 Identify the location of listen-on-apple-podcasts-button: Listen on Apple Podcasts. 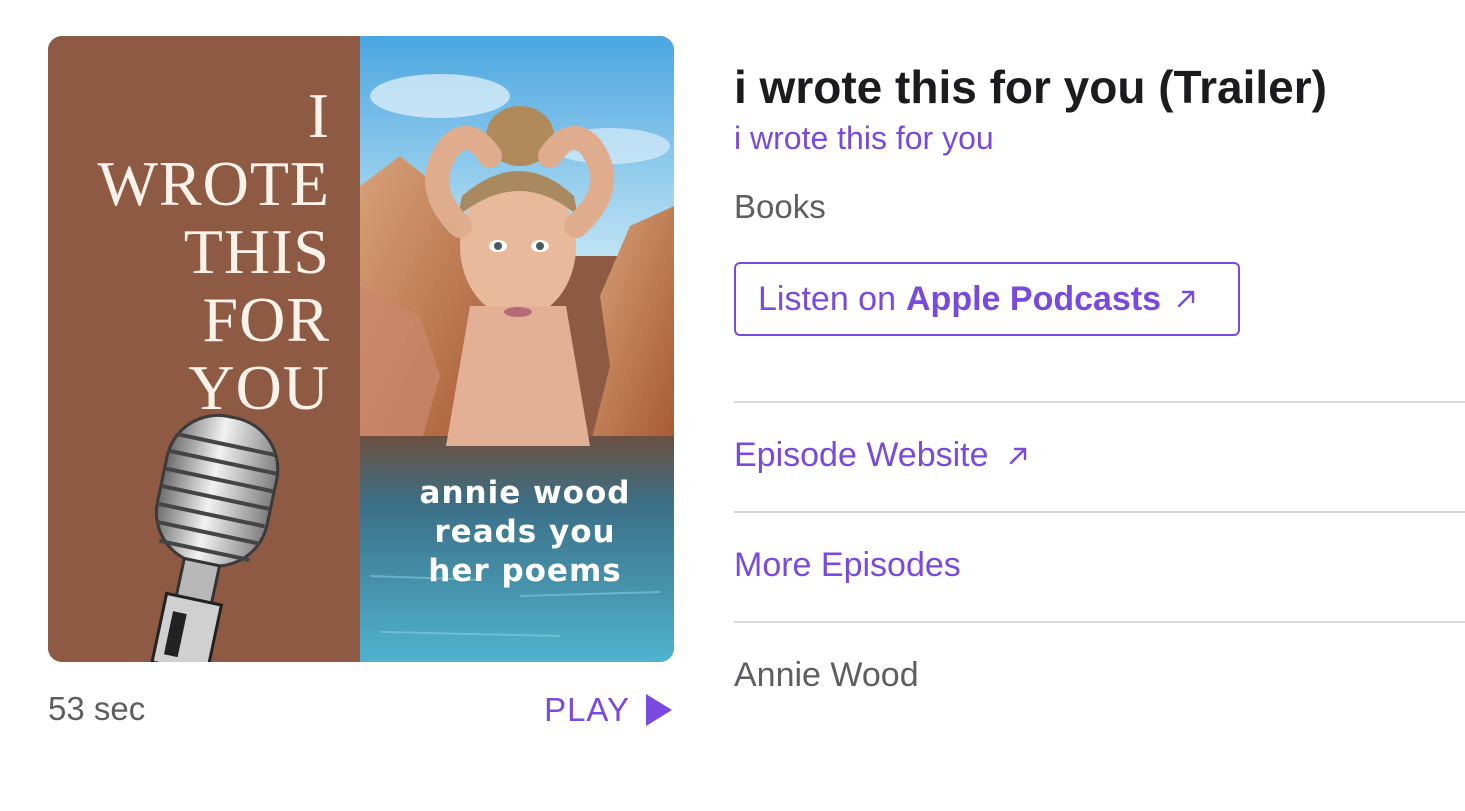
(987, 299).